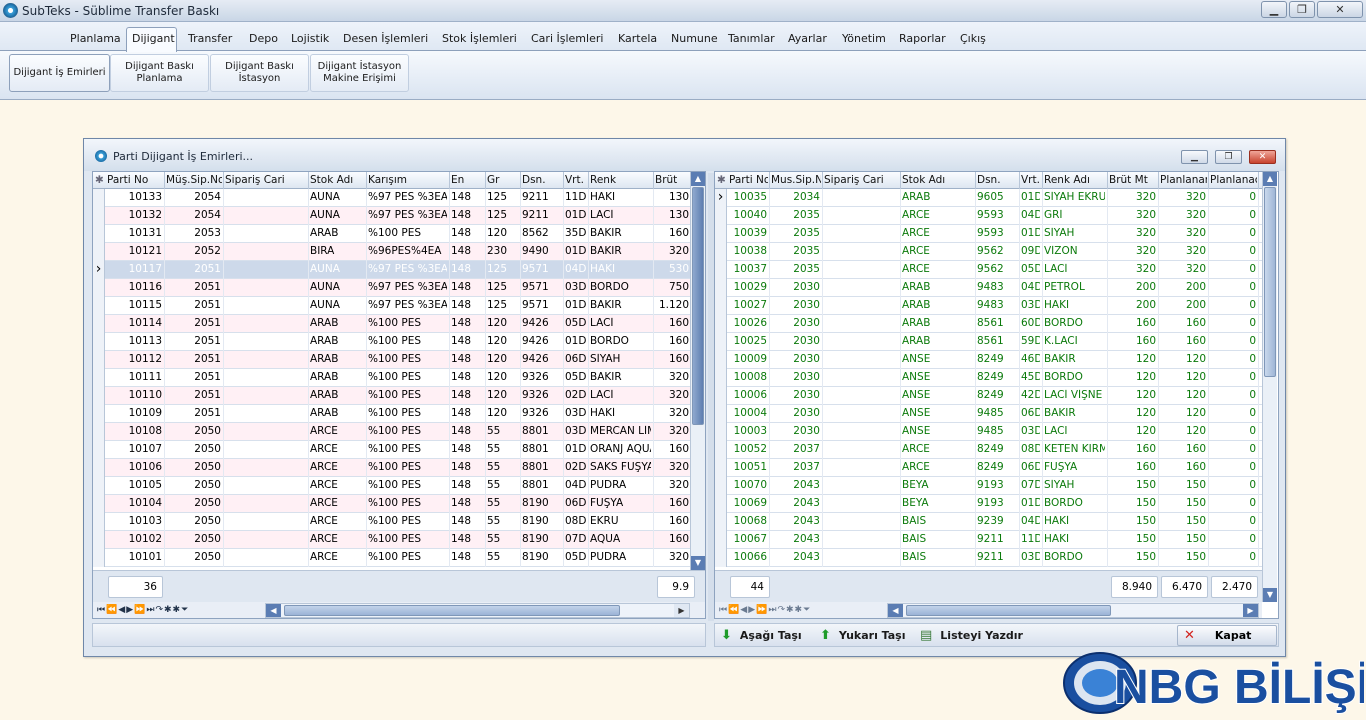 This screenshot has width=1366, height=720. Describe the element at coordinates (1262, 157) in the screenshot. I see `window-close-button: ✕` at that location.